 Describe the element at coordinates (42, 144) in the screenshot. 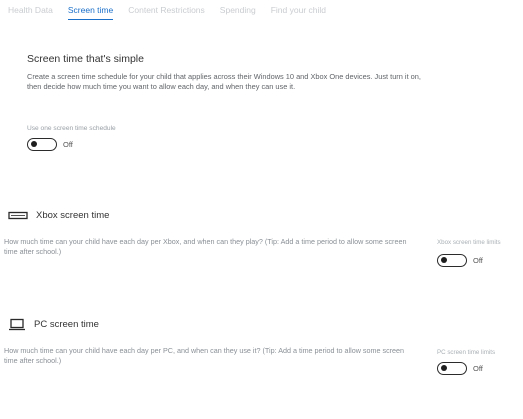

I see `one-schedule-toggle` at that location.